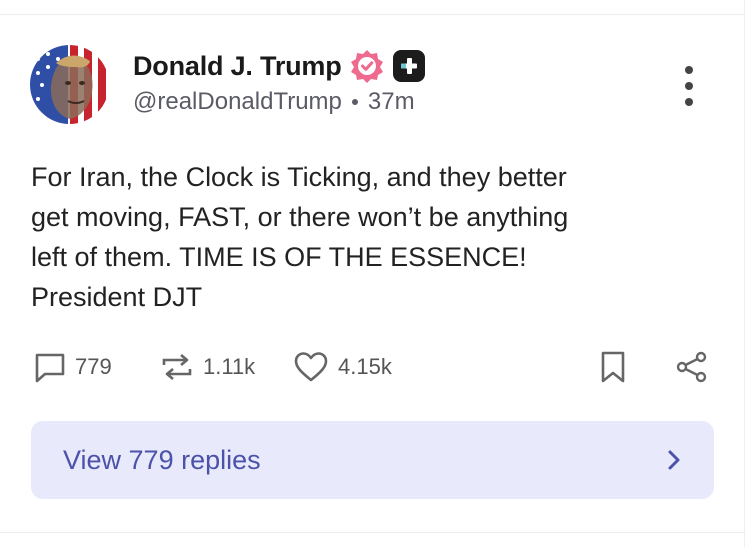 This screenshot has width=745, height=547. I want to click on reply-button: 779, so click(73, 367).